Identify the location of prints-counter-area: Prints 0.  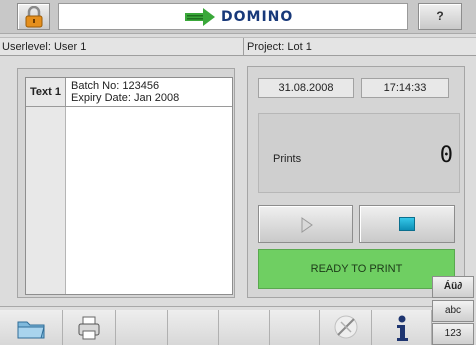
(359, 153).